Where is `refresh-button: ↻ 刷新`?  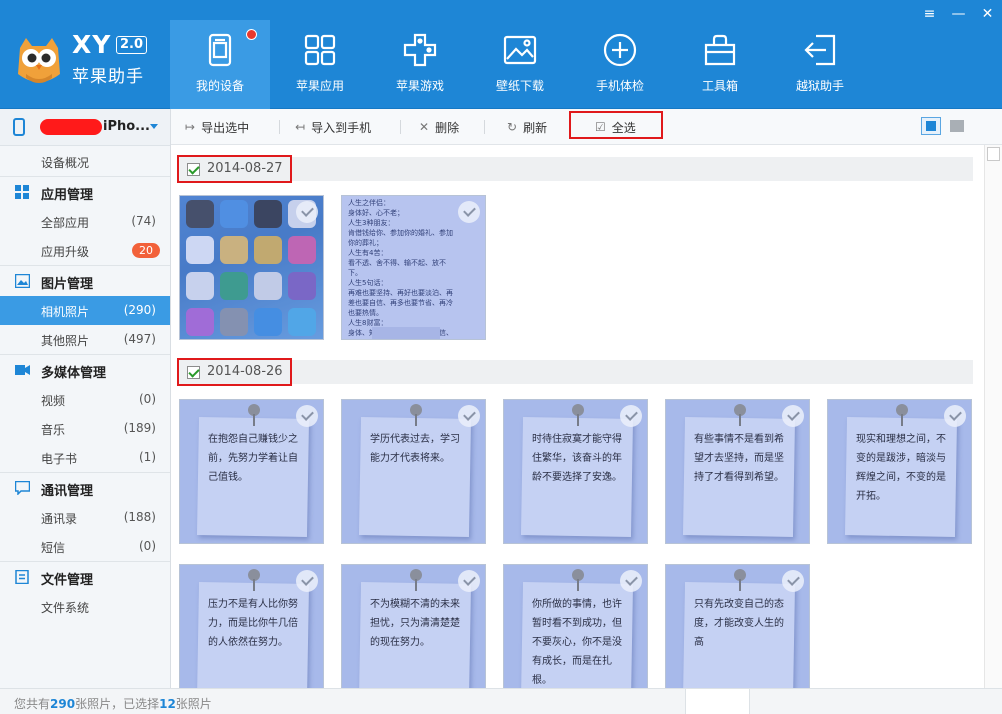 refresh-button: ↻ 刷新 is located at coordinates (527, 127).